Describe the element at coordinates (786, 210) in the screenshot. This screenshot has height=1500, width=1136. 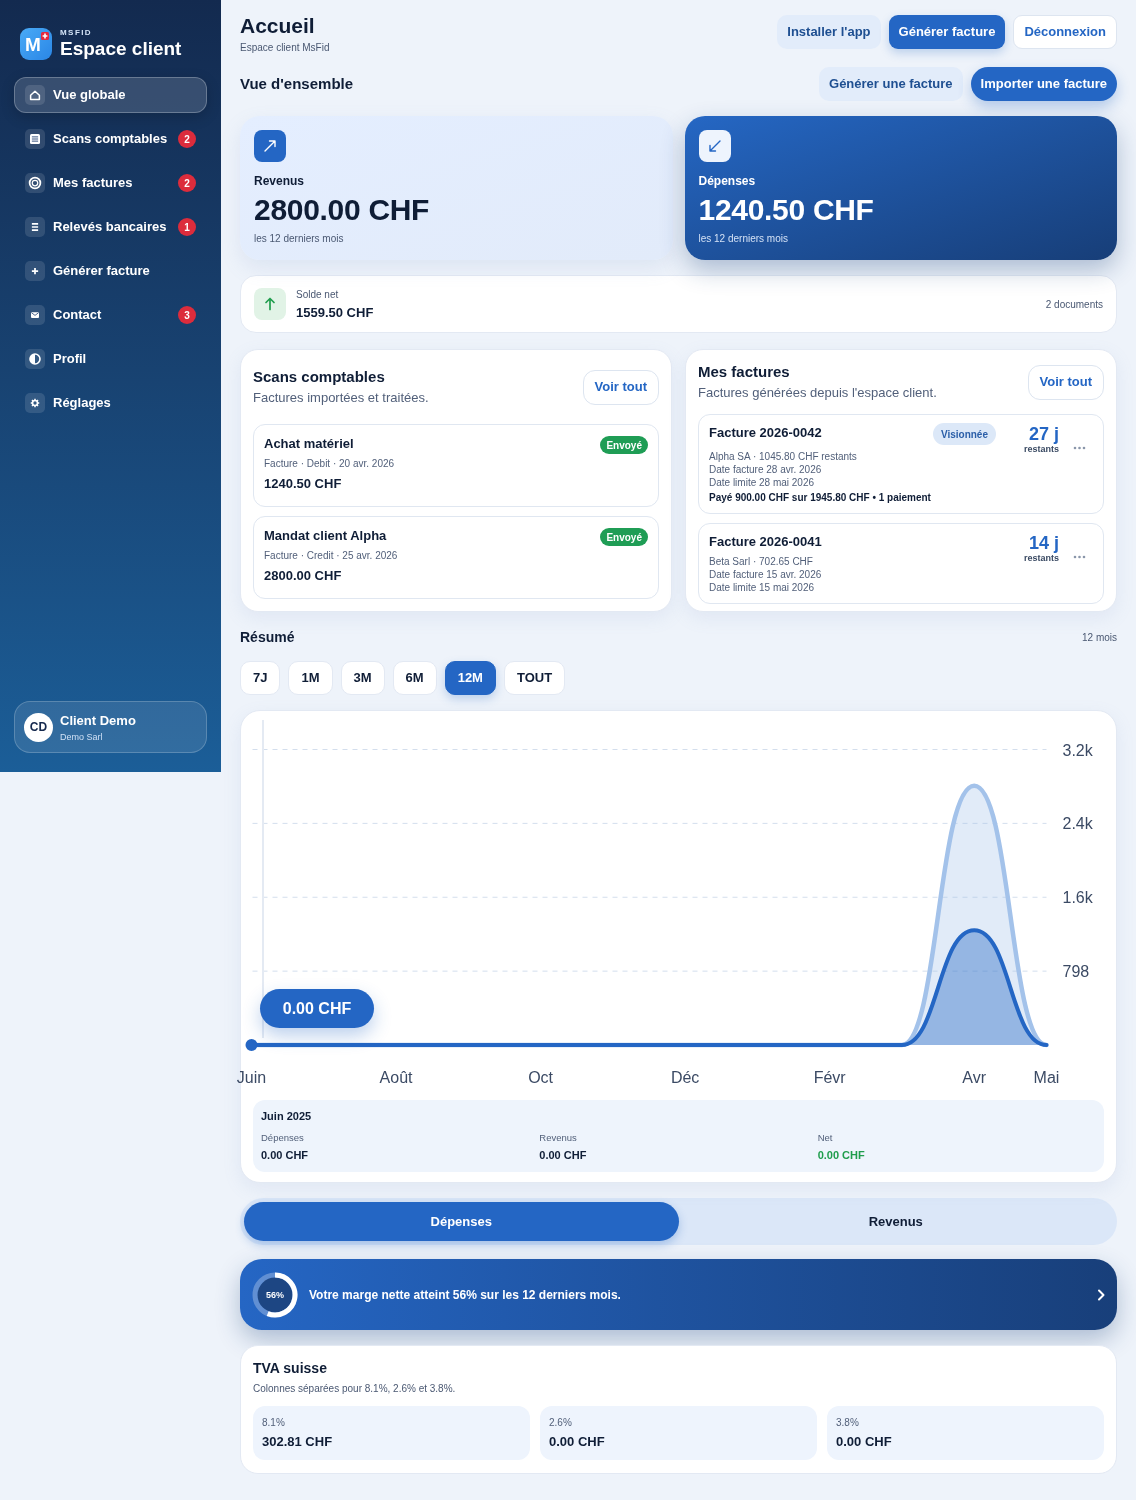
I see `stat-amount: 1240.50 CHF` at that location.